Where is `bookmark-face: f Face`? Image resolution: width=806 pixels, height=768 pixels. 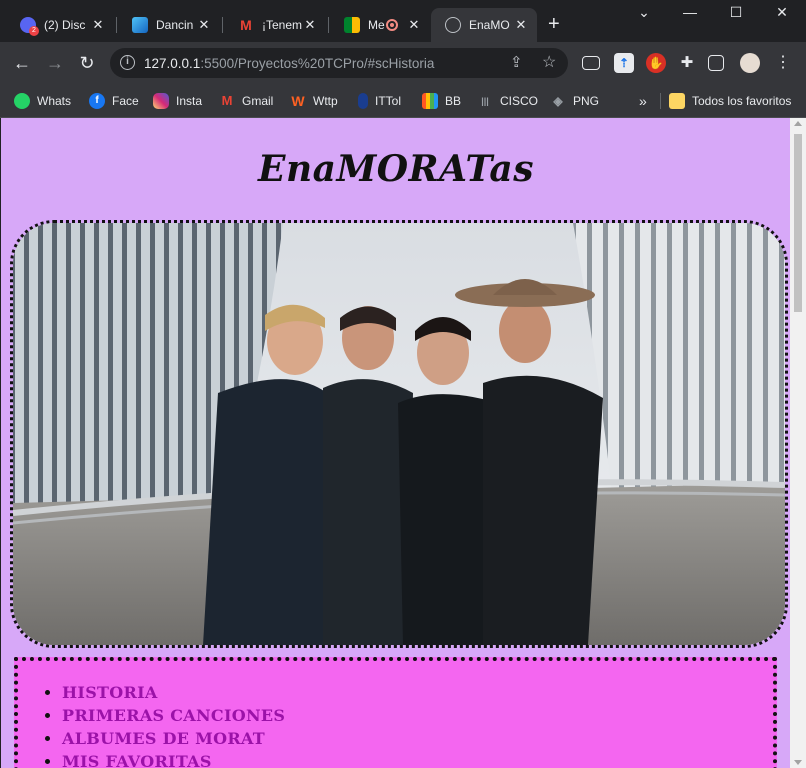 bookmark-face: f Face is located at coordinates (114, 101).